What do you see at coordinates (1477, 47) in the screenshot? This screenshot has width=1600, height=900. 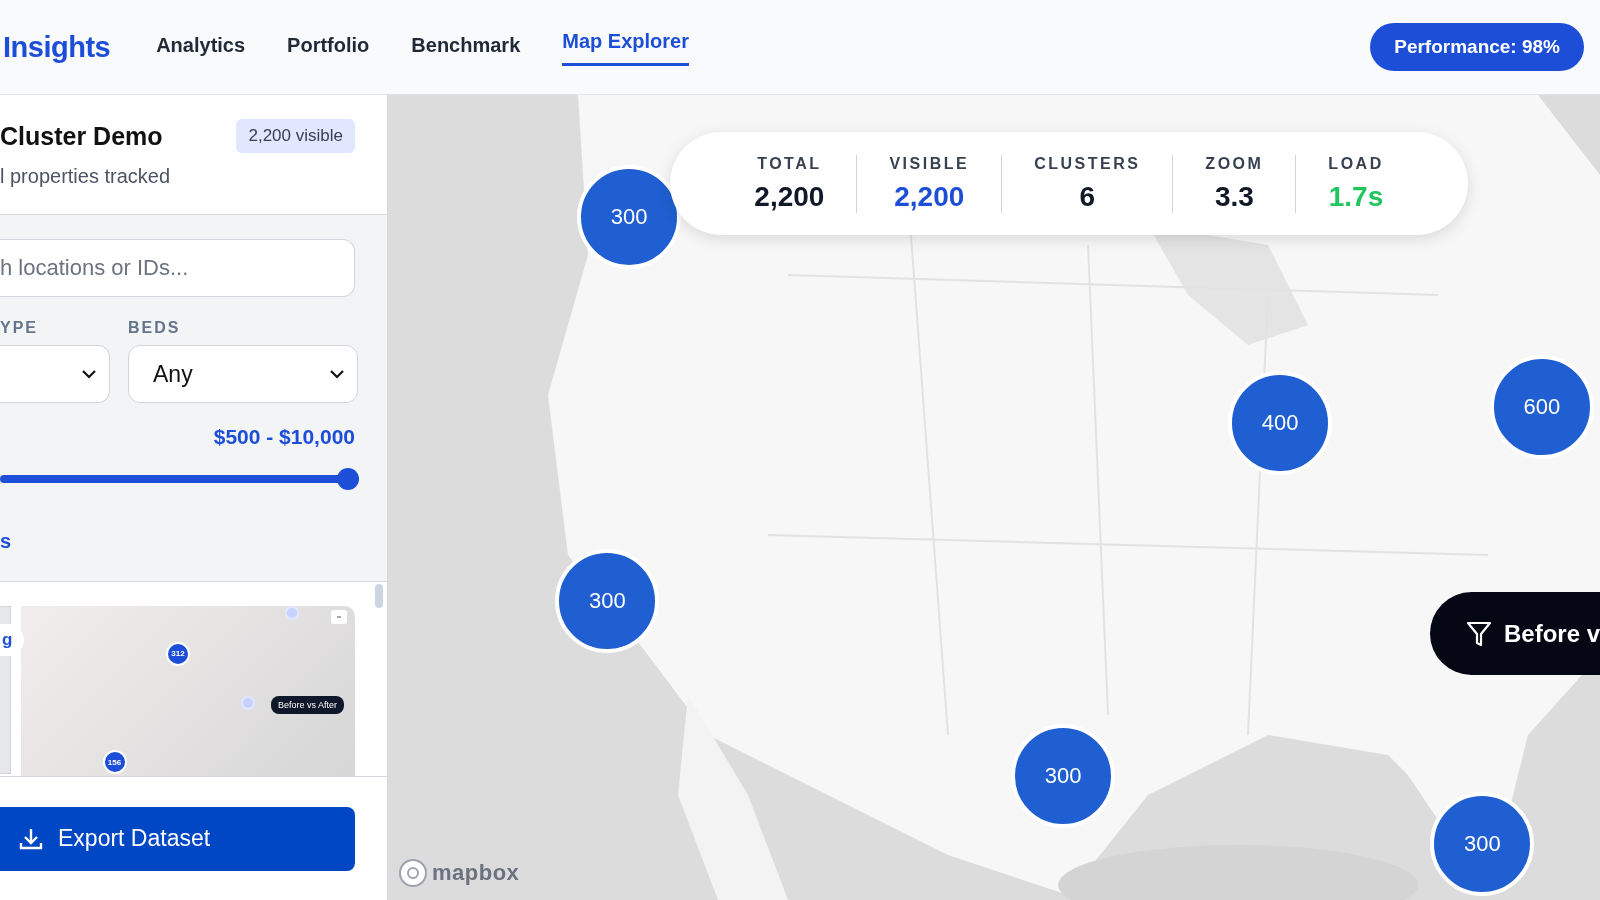 I see `performance-button: Performance: 98%` at bounding box center [1477, 47].